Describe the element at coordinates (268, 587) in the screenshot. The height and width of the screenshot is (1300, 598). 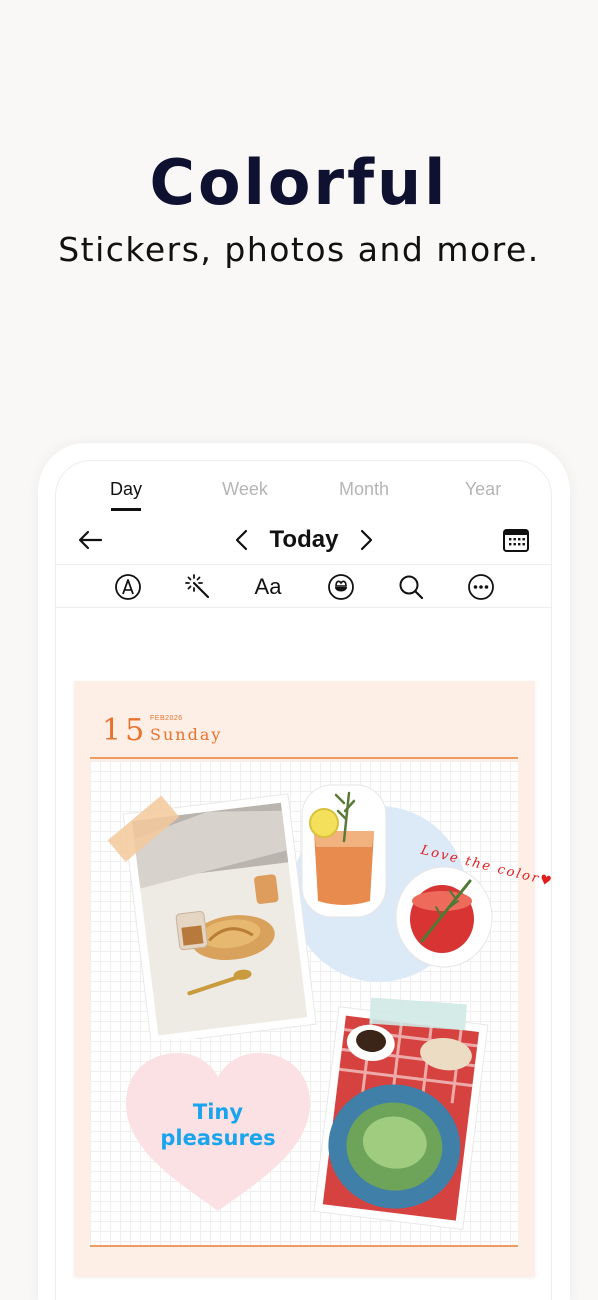
I see `text-icon: Aa` at that location.